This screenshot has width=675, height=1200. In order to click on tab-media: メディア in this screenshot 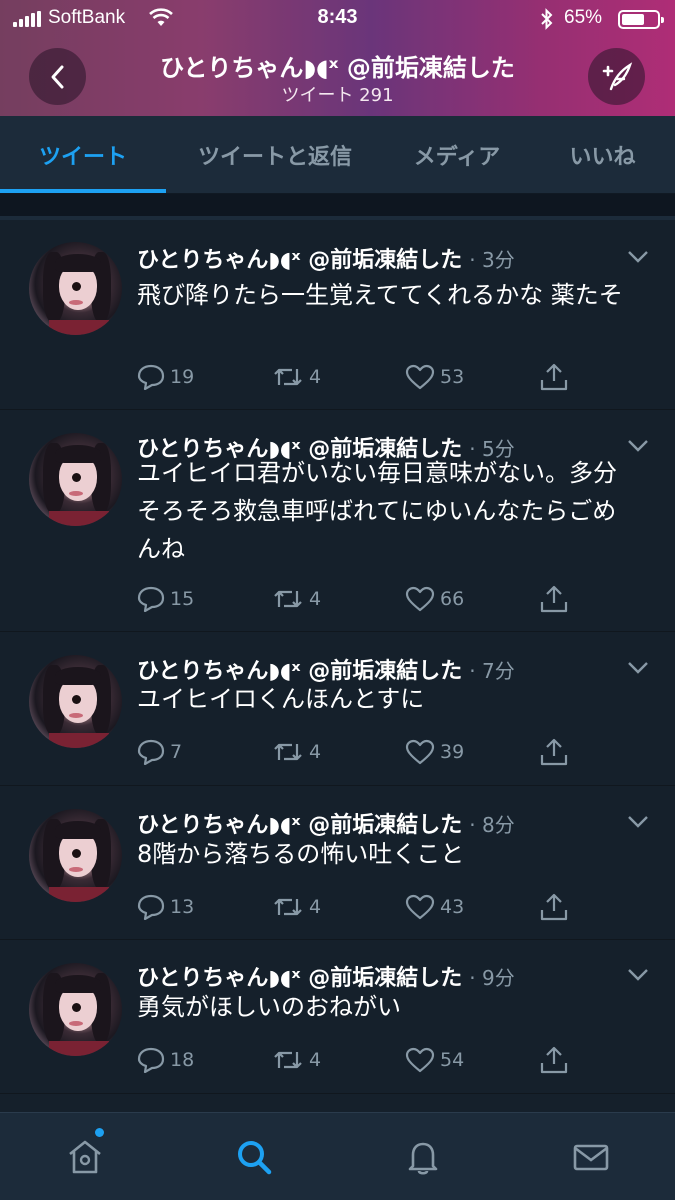, I will do `click(457, 155)`.